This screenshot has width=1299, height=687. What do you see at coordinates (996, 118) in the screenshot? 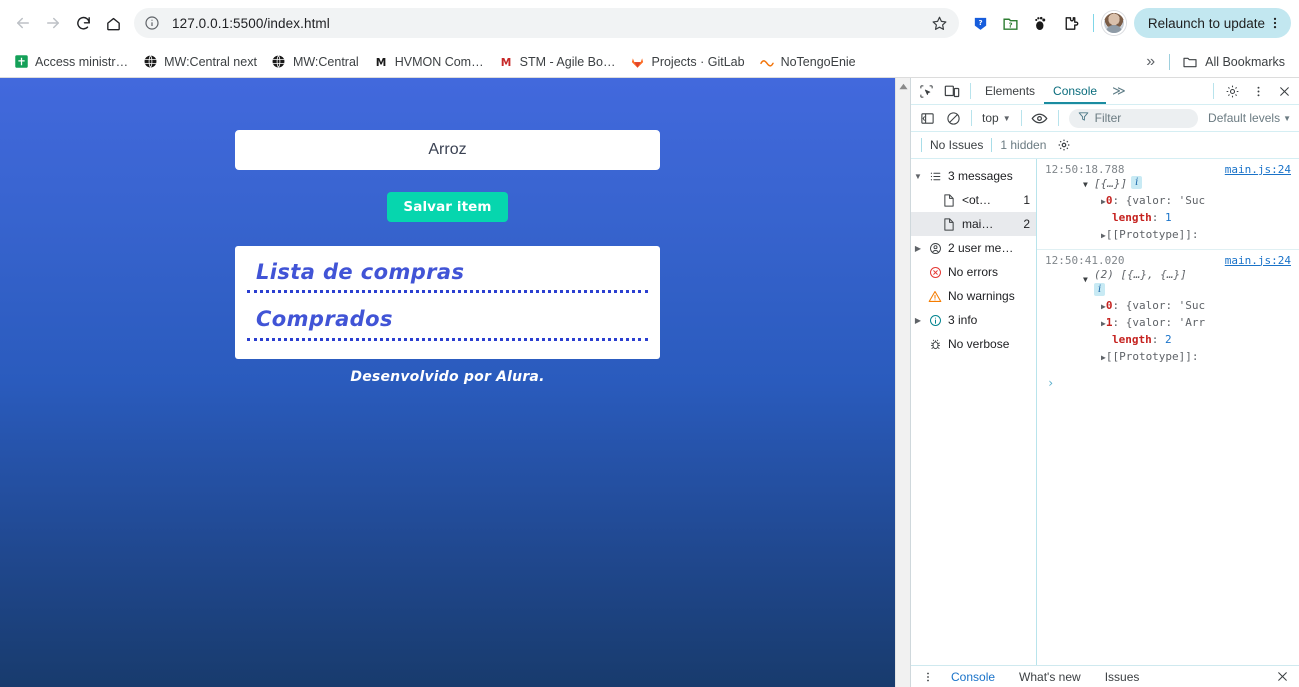
I see `execution-context-select: top ▼` at bounding box center [996, 118].